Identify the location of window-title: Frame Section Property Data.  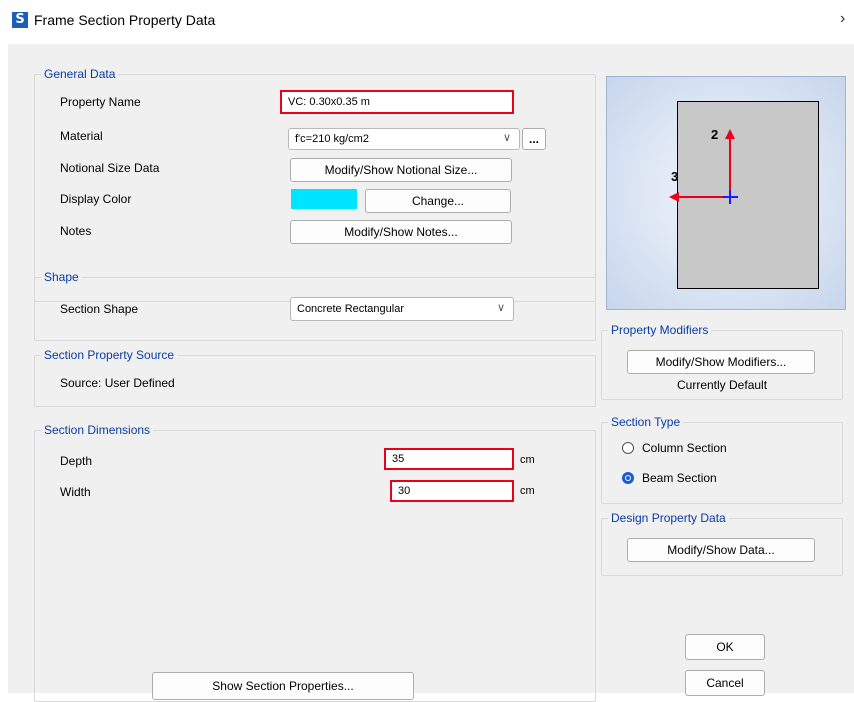
(125, 20).